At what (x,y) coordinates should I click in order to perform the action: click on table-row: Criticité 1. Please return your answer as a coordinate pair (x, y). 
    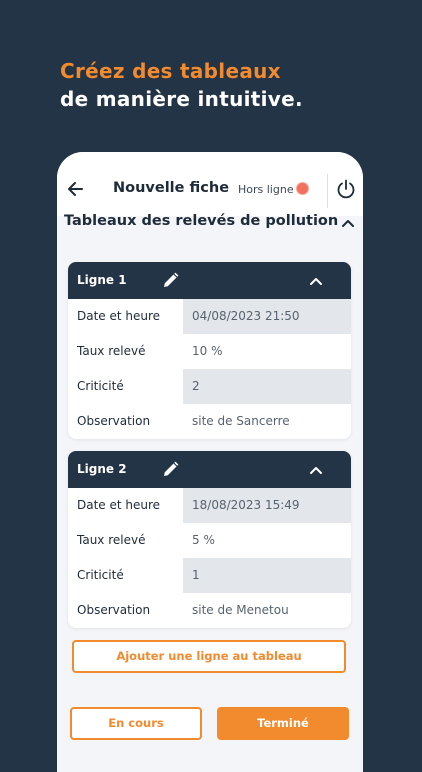
    Looking at the image, I should click on (209, 575).